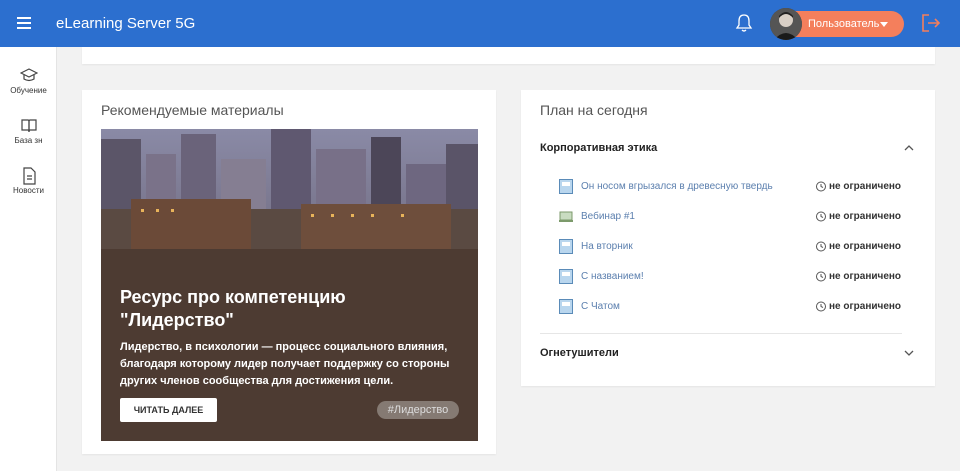 The width and height of the screenshot is (960, 471). Describe the element at coordinates (28, 259) in the screenshot. I see `sidebar: Обучение База зн Новости` at that location.